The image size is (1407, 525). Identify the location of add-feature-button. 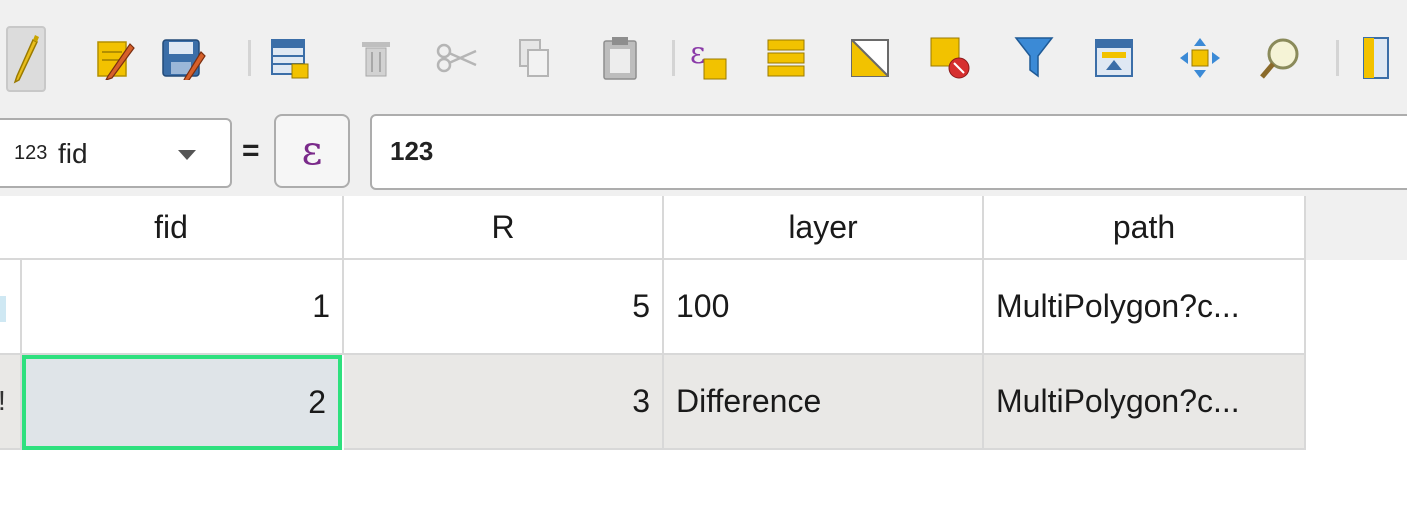
(290, 58).